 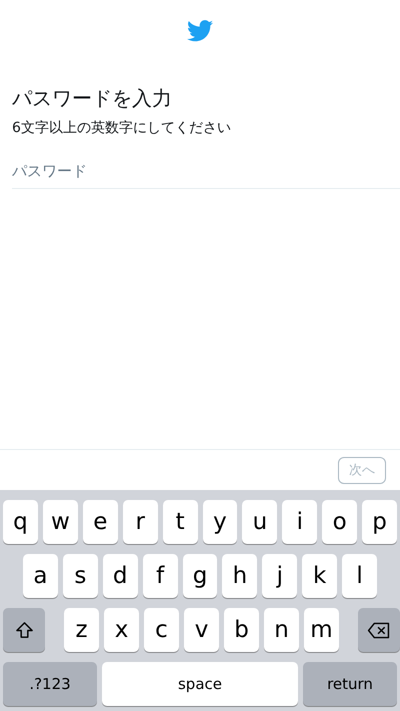 I want to click on letter-key: q, so click(x=20, y=522).